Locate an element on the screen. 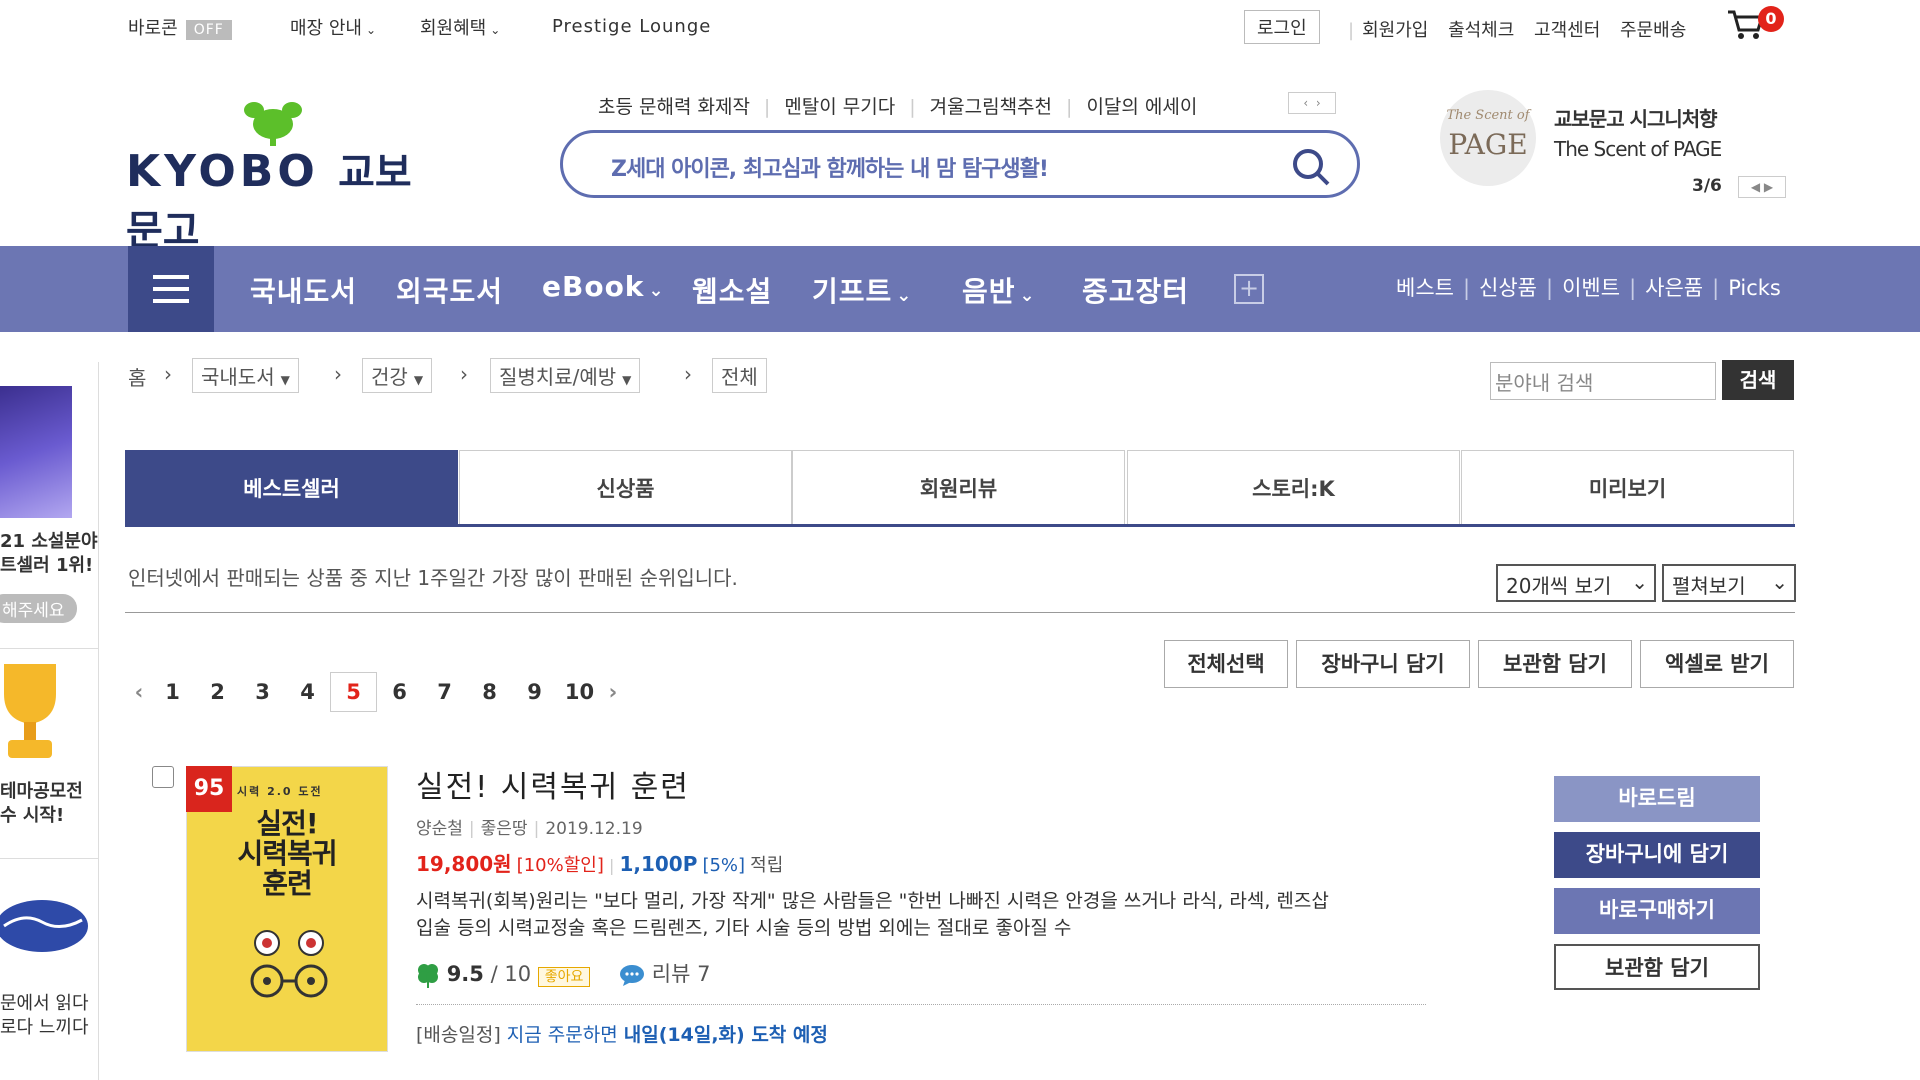 Image resolution: width=1920 pixels, height=1080 pixels. category-search-button: 검색 is located at coordinates (1758, 380).